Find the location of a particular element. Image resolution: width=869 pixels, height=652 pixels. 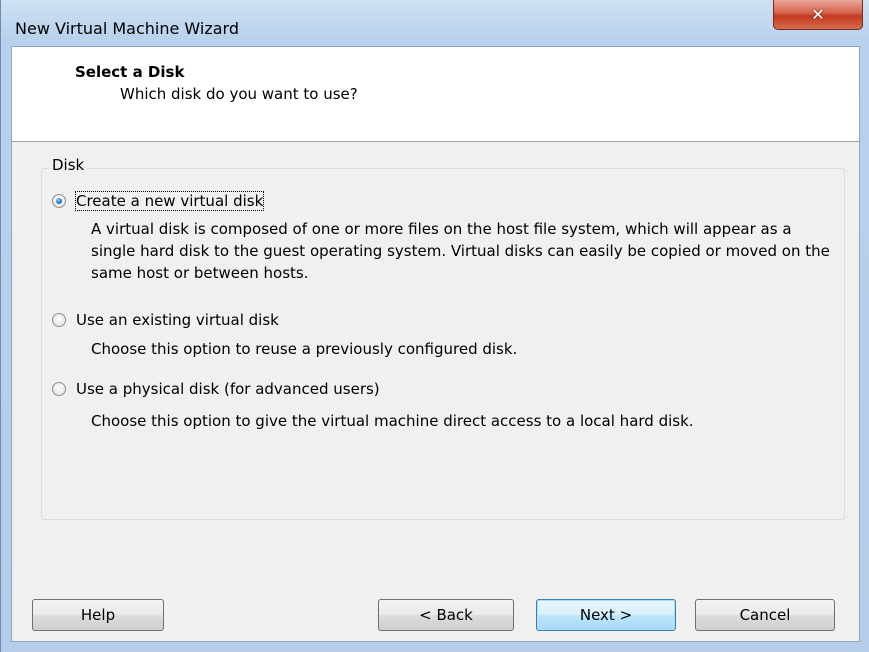

option-label: Create a new virtual disk is located at coordinates (169, 201).